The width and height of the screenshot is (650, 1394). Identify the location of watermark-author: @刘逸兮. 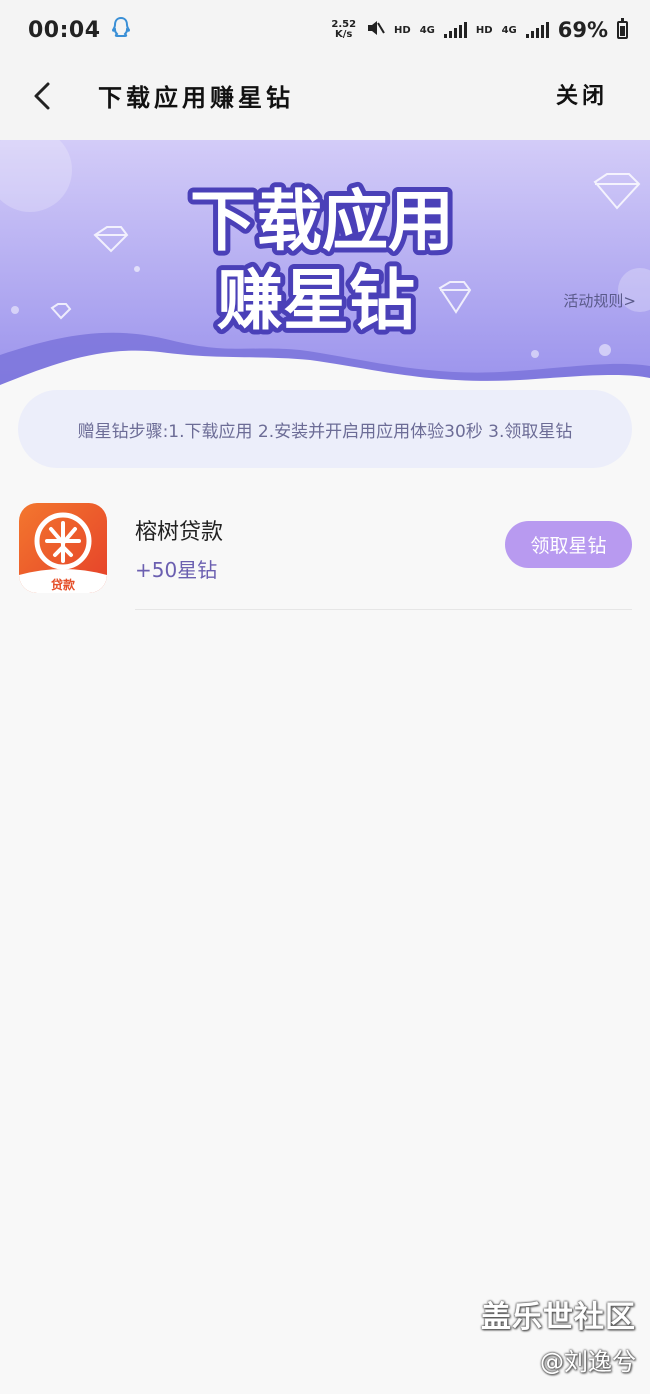
(588, 1362).